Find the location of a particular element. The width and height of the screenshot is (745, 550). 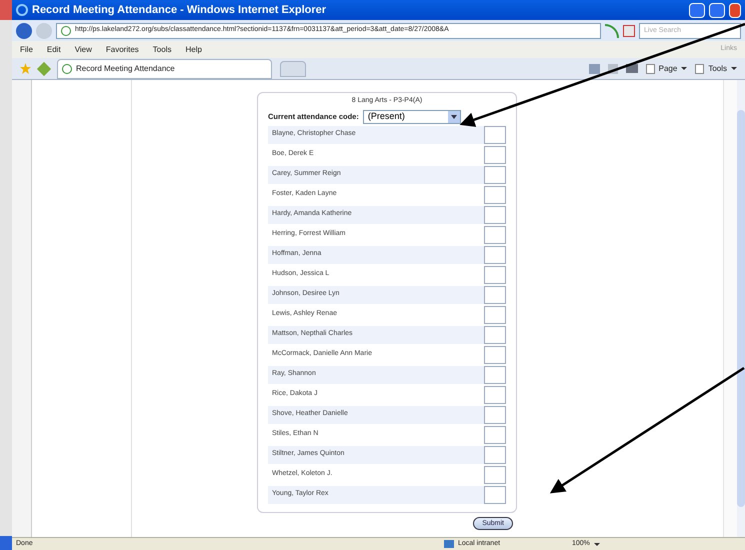

menu-item: Help is located at coordinates (193, 50).